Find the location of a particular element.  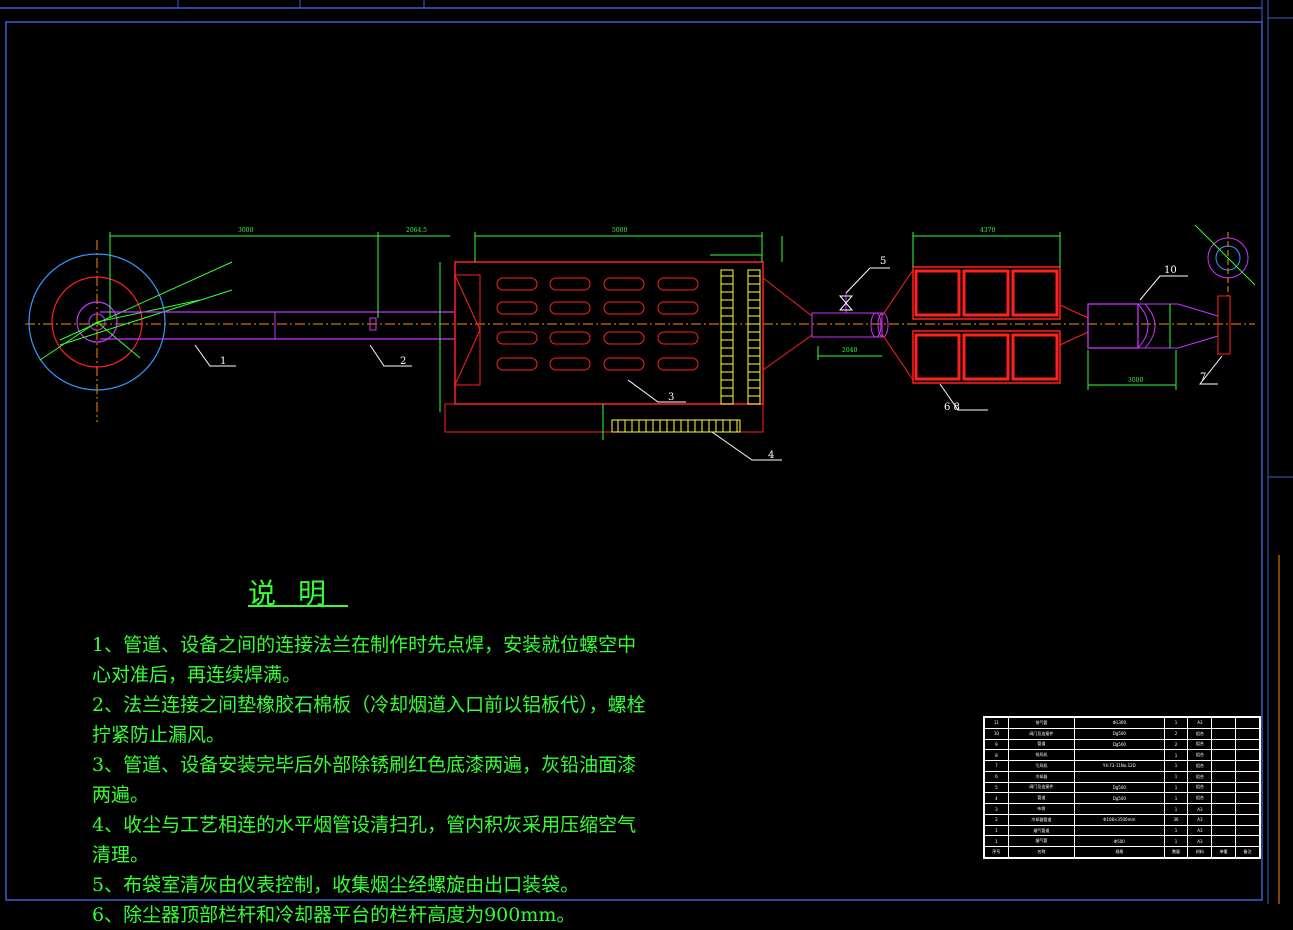

bom-row: 8 排风机 1 组合 is located at coordinates (1122, 755).